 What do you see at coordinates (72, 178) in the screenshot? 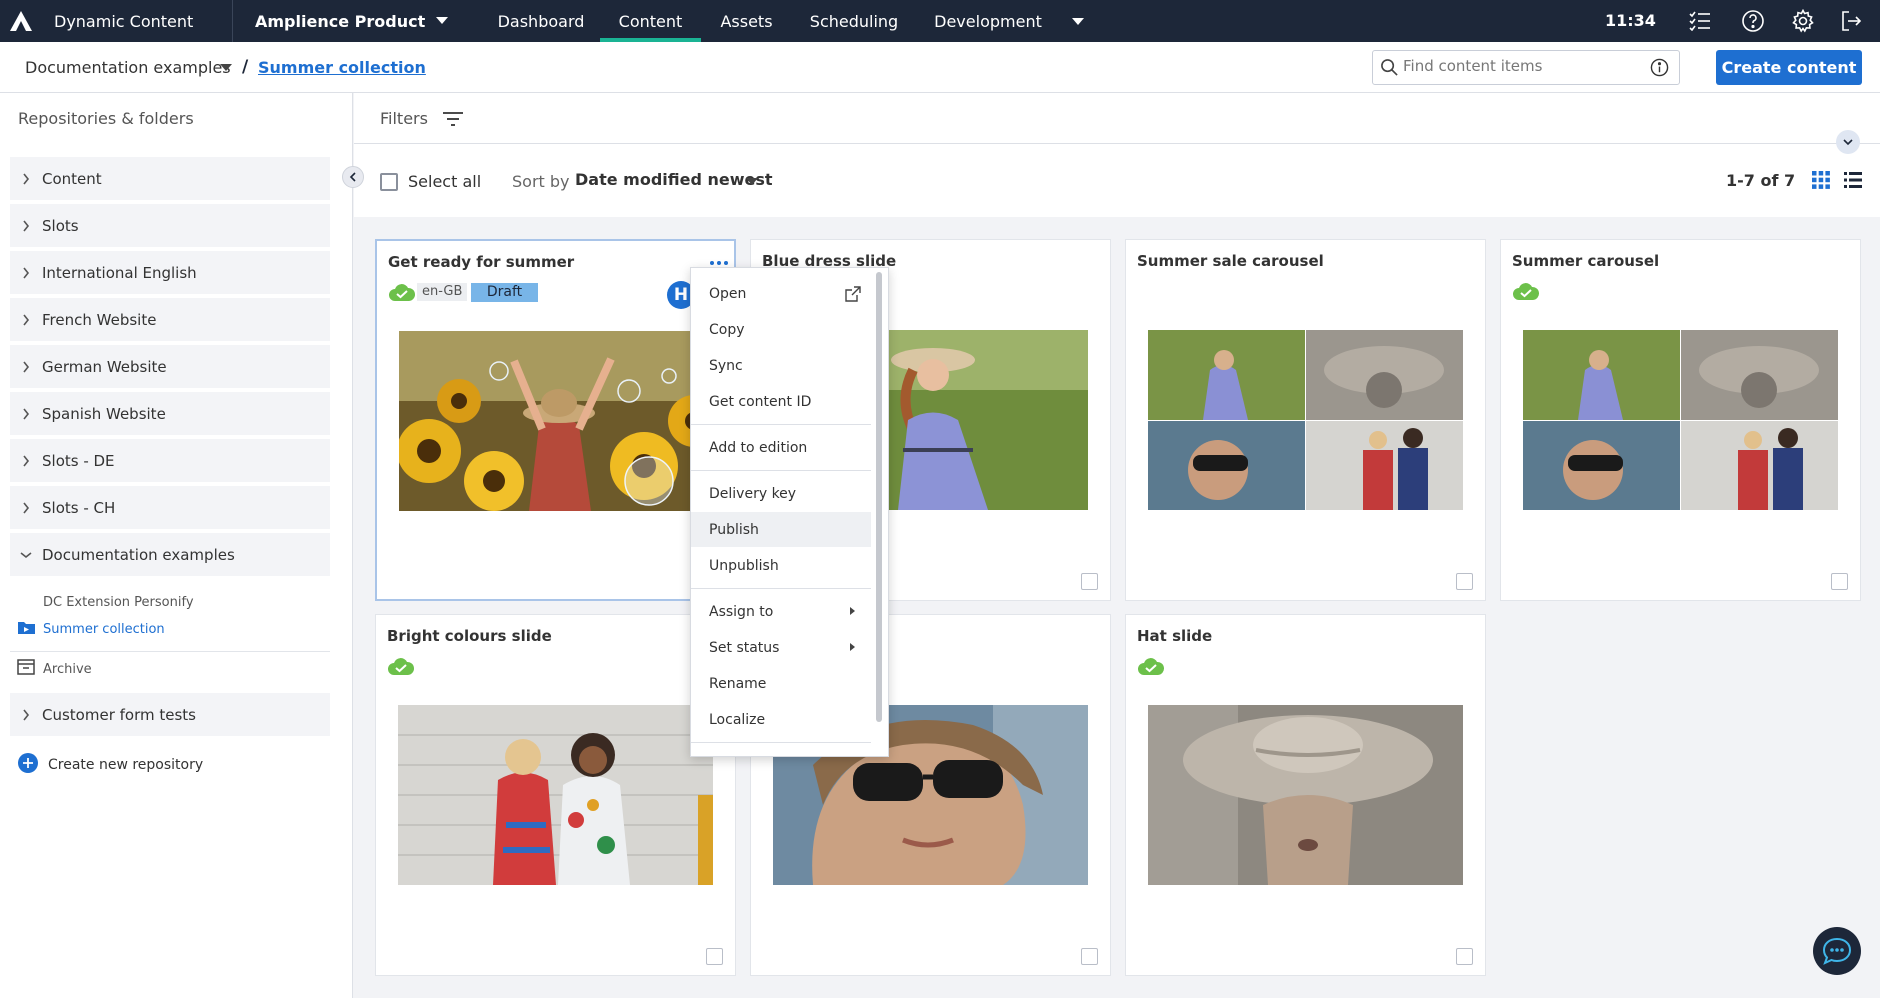
I see `sidebar-item-label: Content` at bounding box center [72, 178].